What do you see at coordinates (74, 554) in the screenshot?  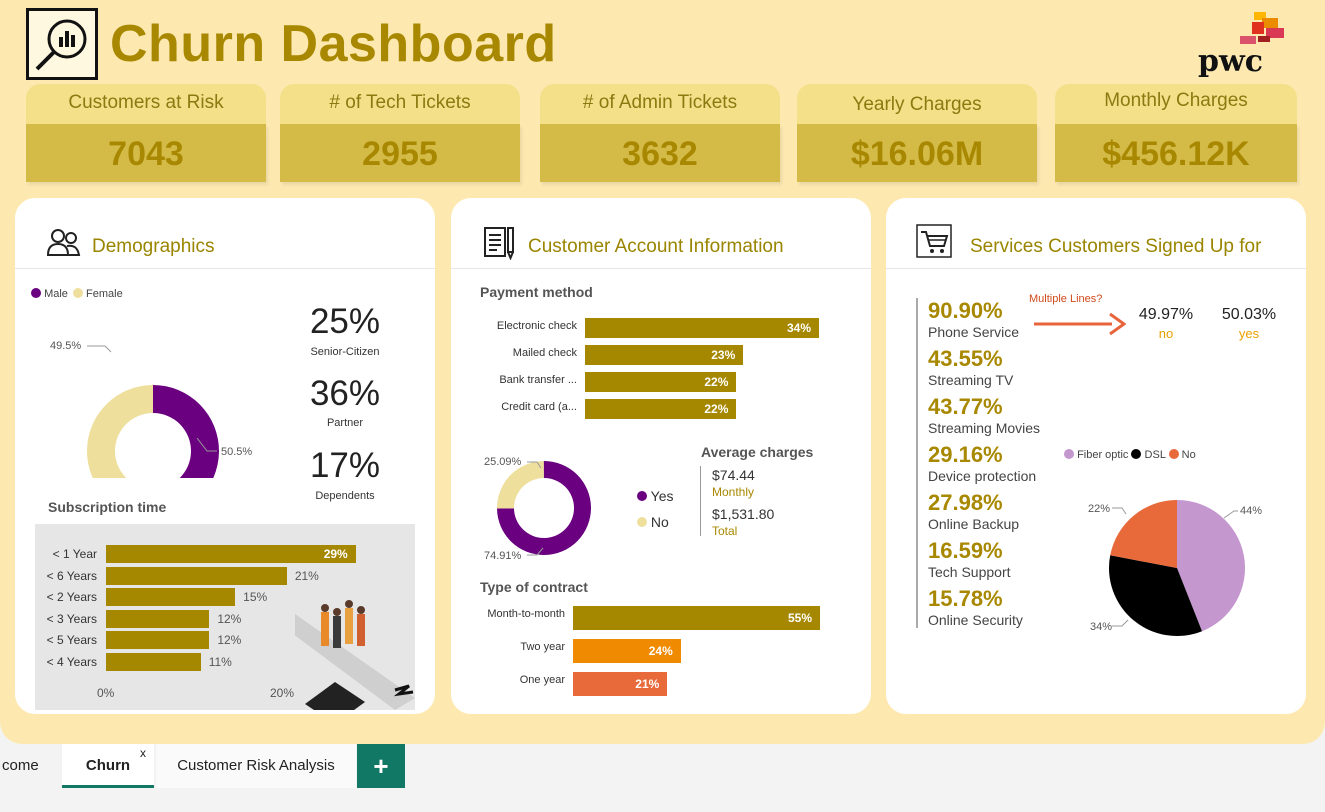 I see `bar-category-label: < 1 Year` at bounding box center [74, 554].